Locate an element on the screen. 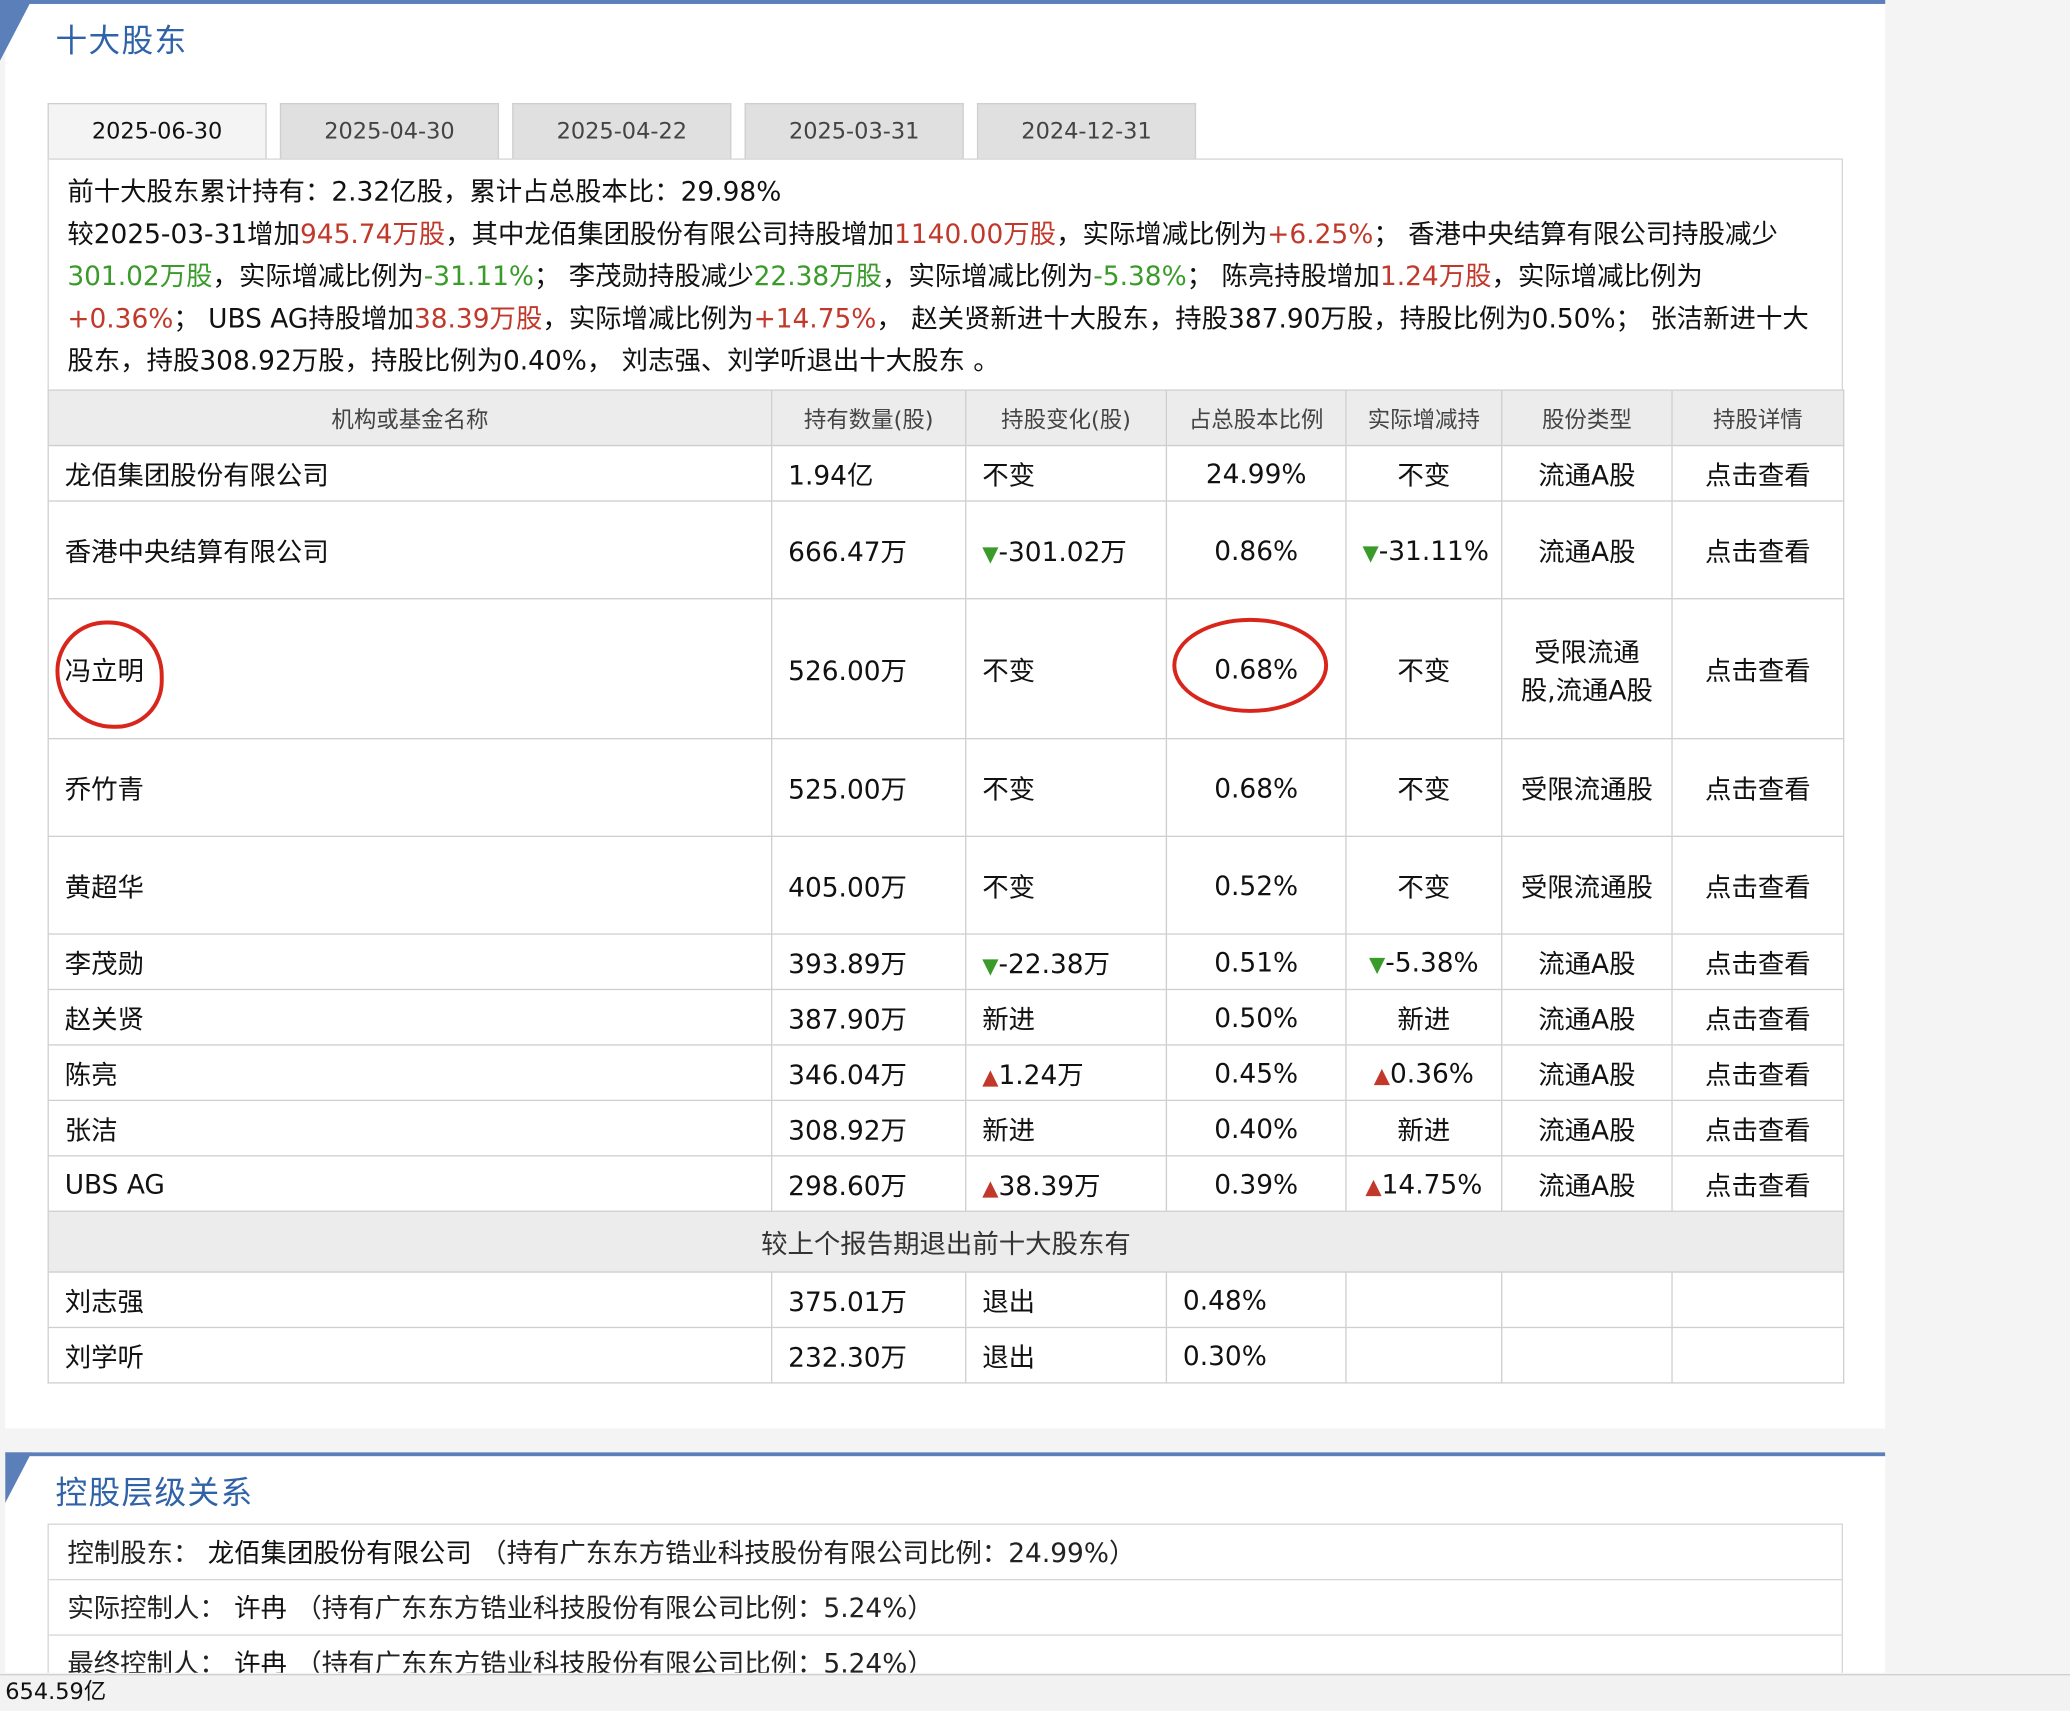 The width and height of the screenshot is (2070, 1711). holder-quantity: 525.00万 is located at coordinates (868, 787).